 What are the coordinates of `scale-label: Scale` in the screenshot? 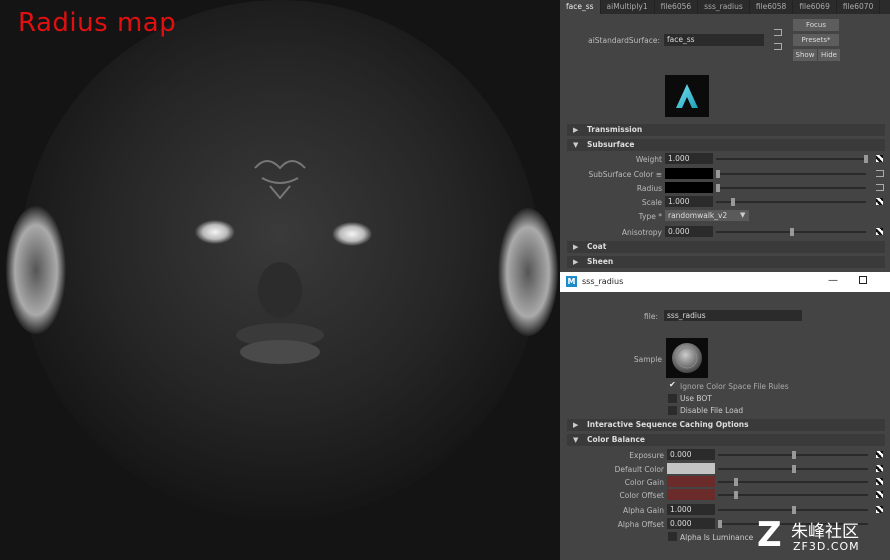 It's located at (651, 202).